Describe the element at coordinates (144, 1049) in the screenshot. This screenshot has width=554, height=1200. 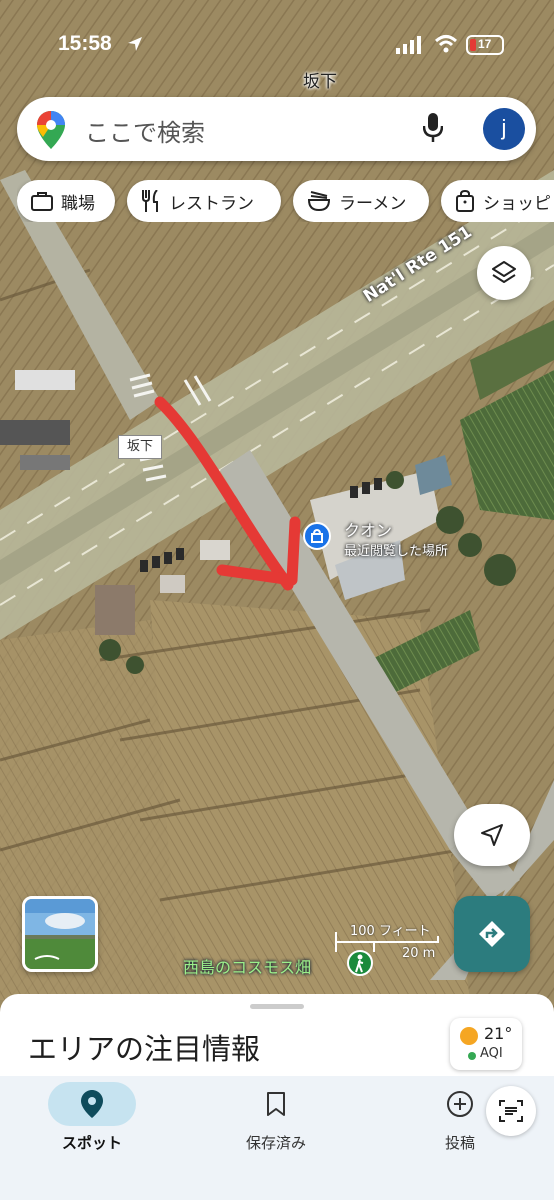
I see `sheet-title: エリアの注目情報` at that location.